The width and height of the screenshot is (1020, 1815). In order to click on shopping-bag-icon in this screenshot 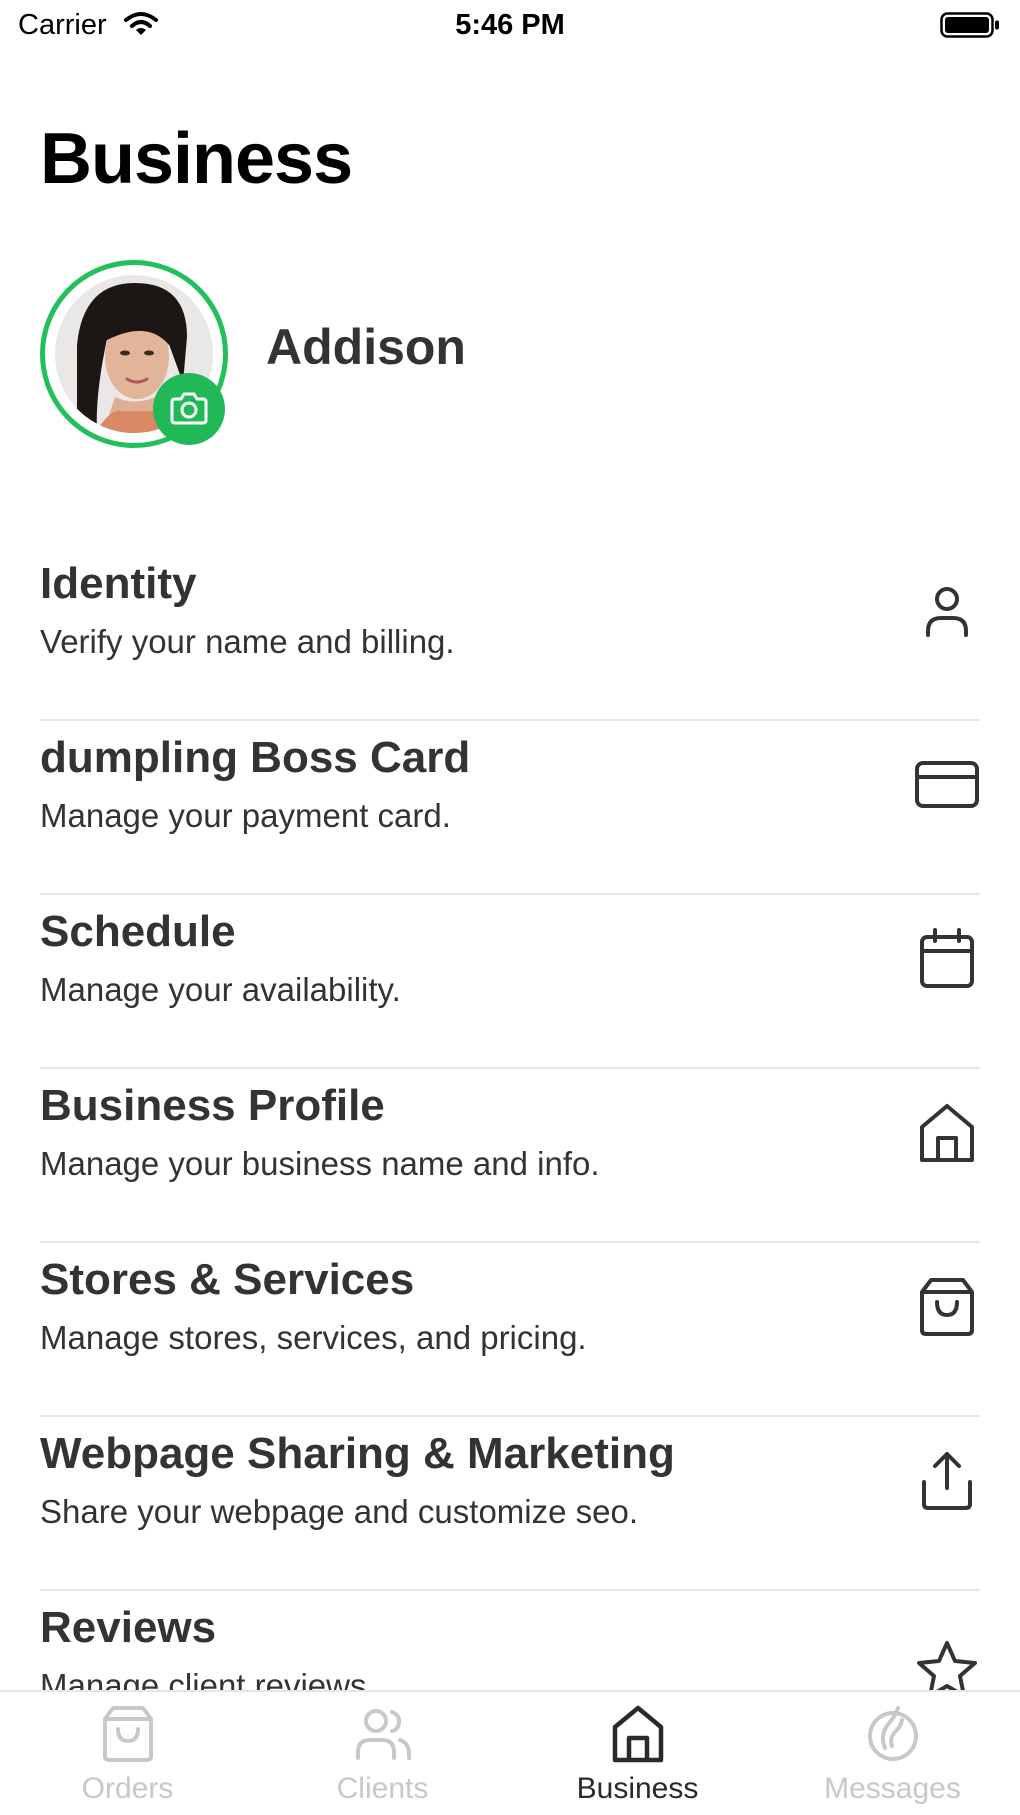, I will do `click(947, 1307)`.